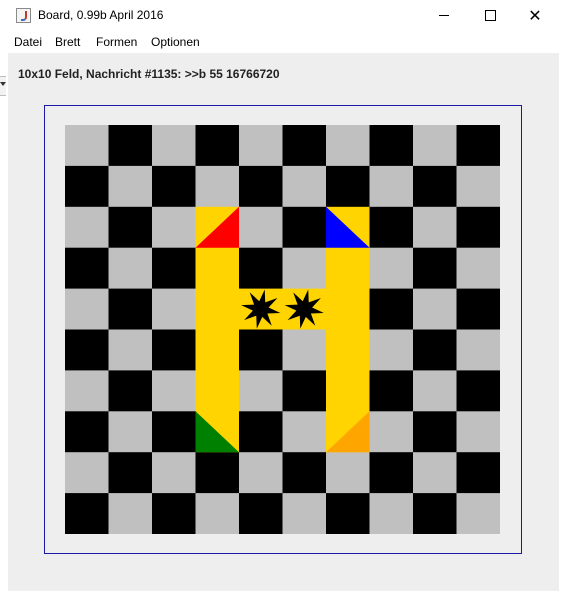  What do you see at coordinates (444, 15) in the screenshot?
I see `minimize-button` at bounding box center [444, 15].